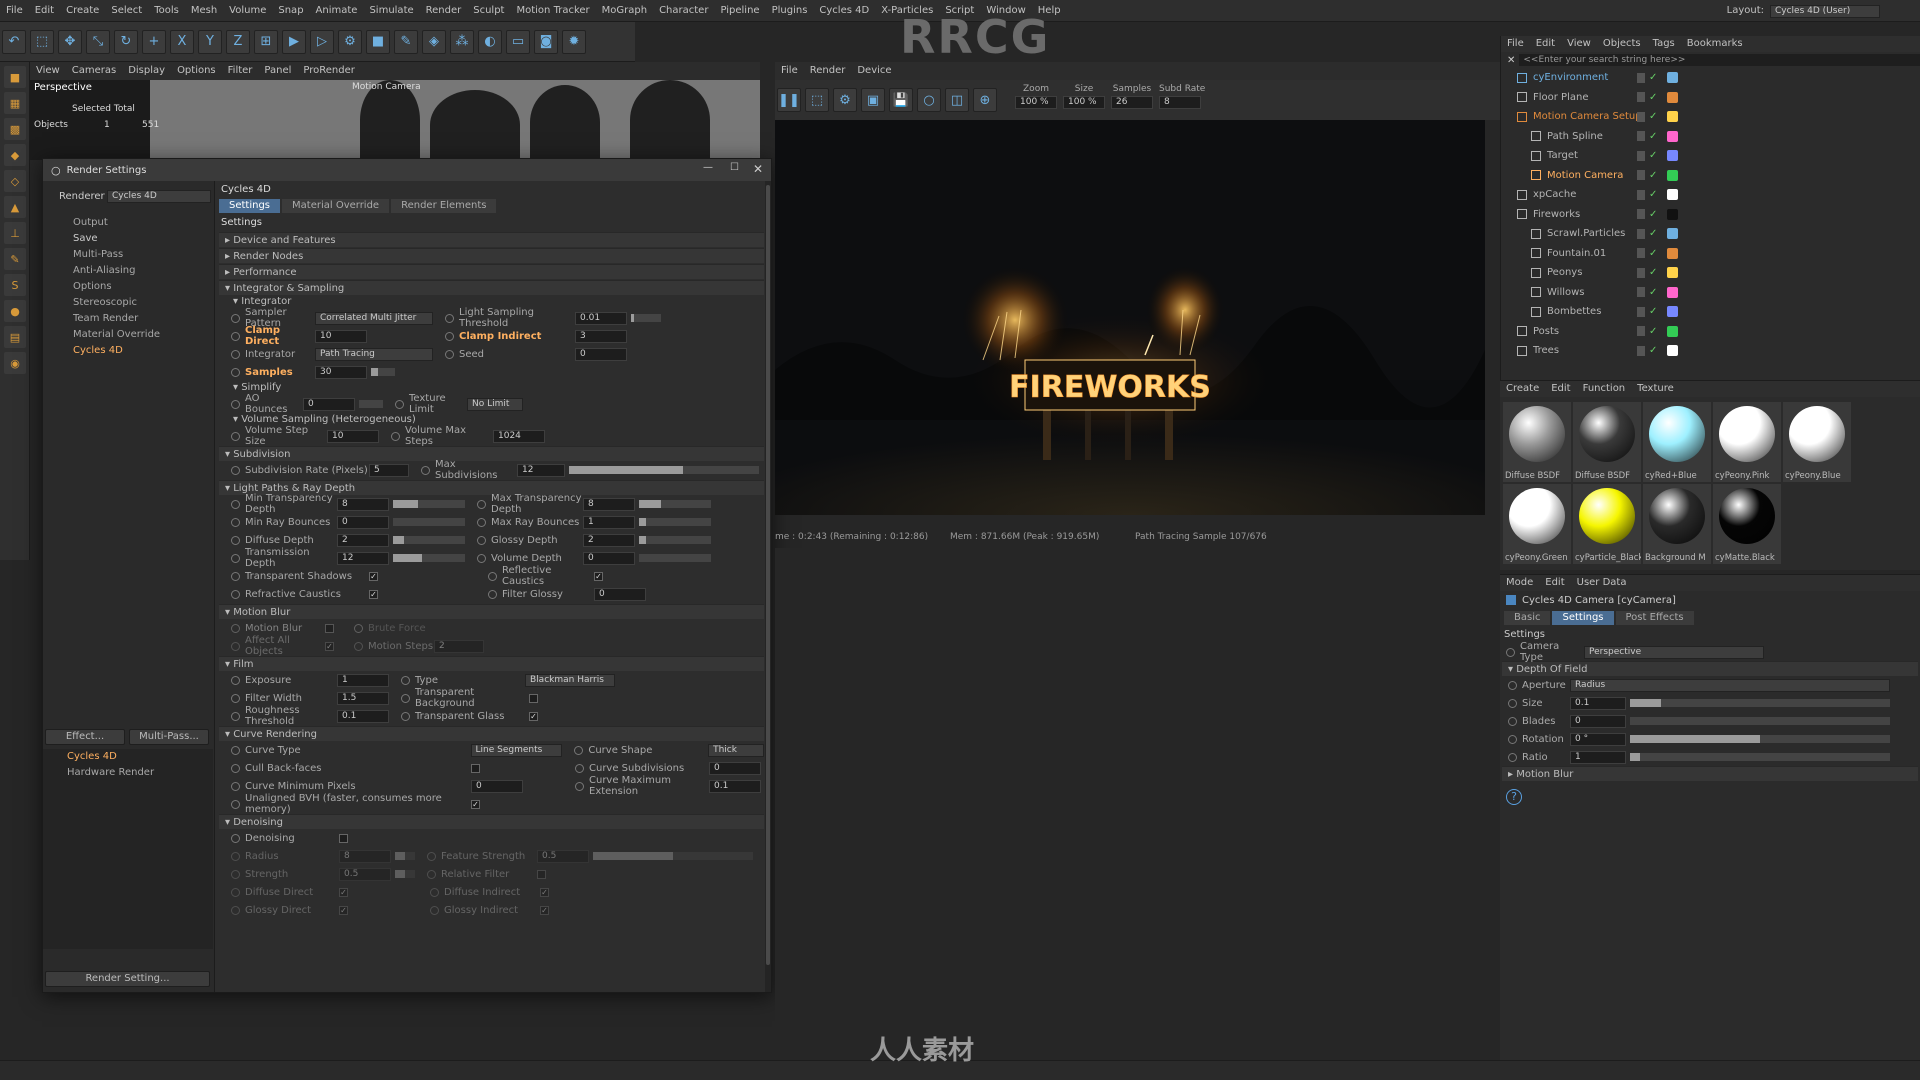 Image resolution: width=1920 pixels, height=1080 pixels. I want to click on filter-glossy-field: 0, so click(620, 594).